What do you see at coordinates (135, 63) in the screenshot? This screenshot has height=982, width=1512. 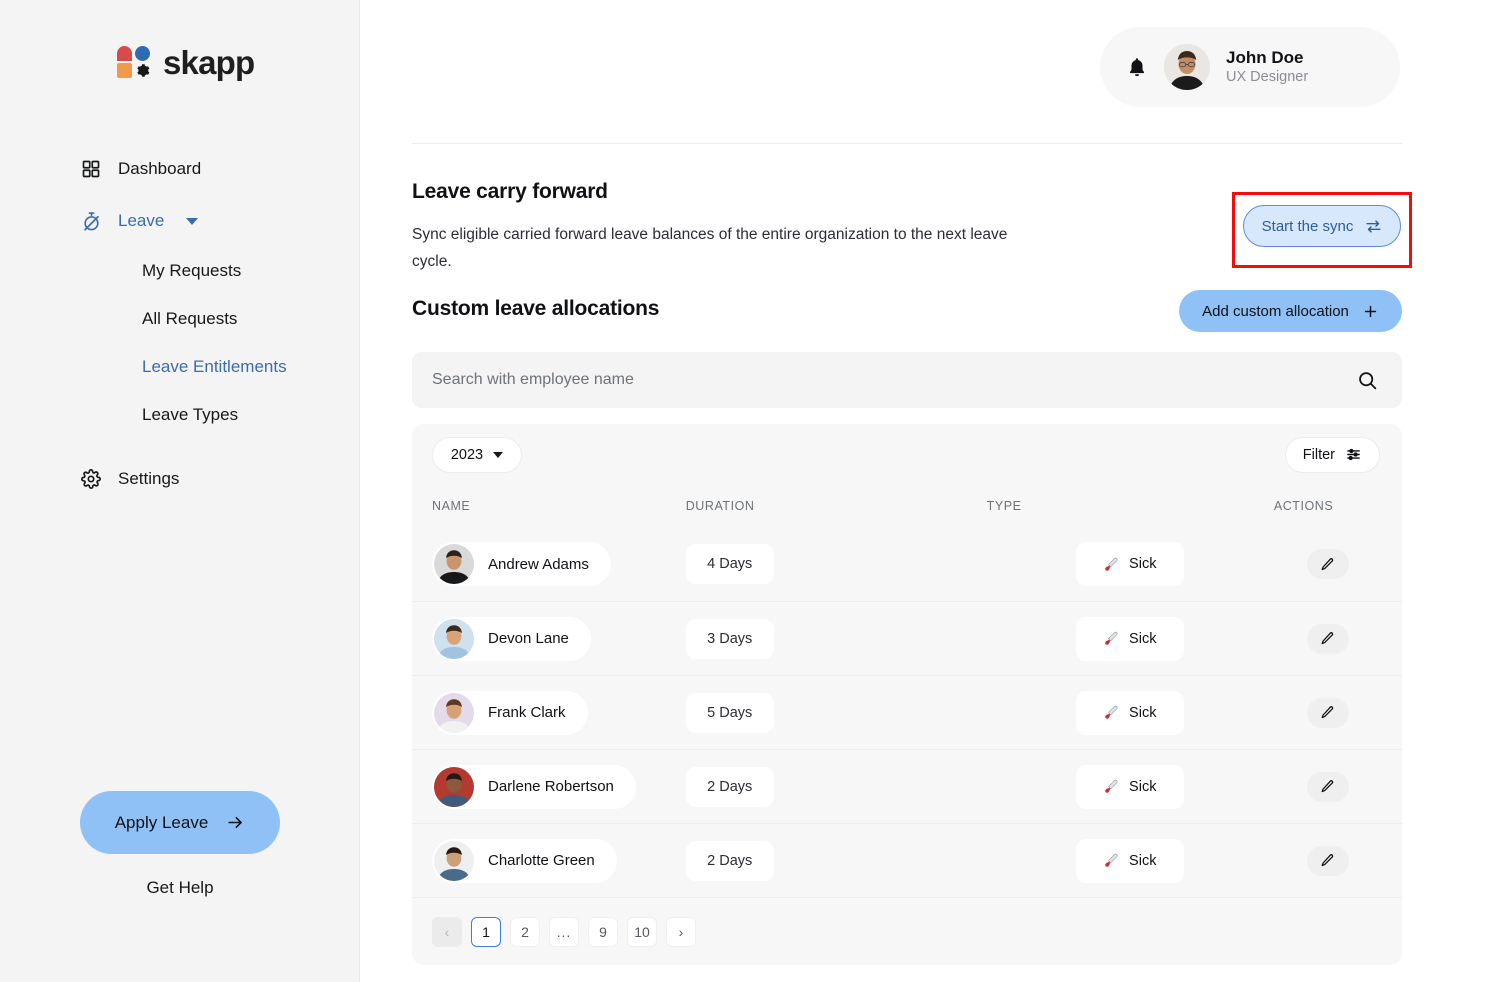 I see `skapp-logo-icon` at bounding box center [135, 63].